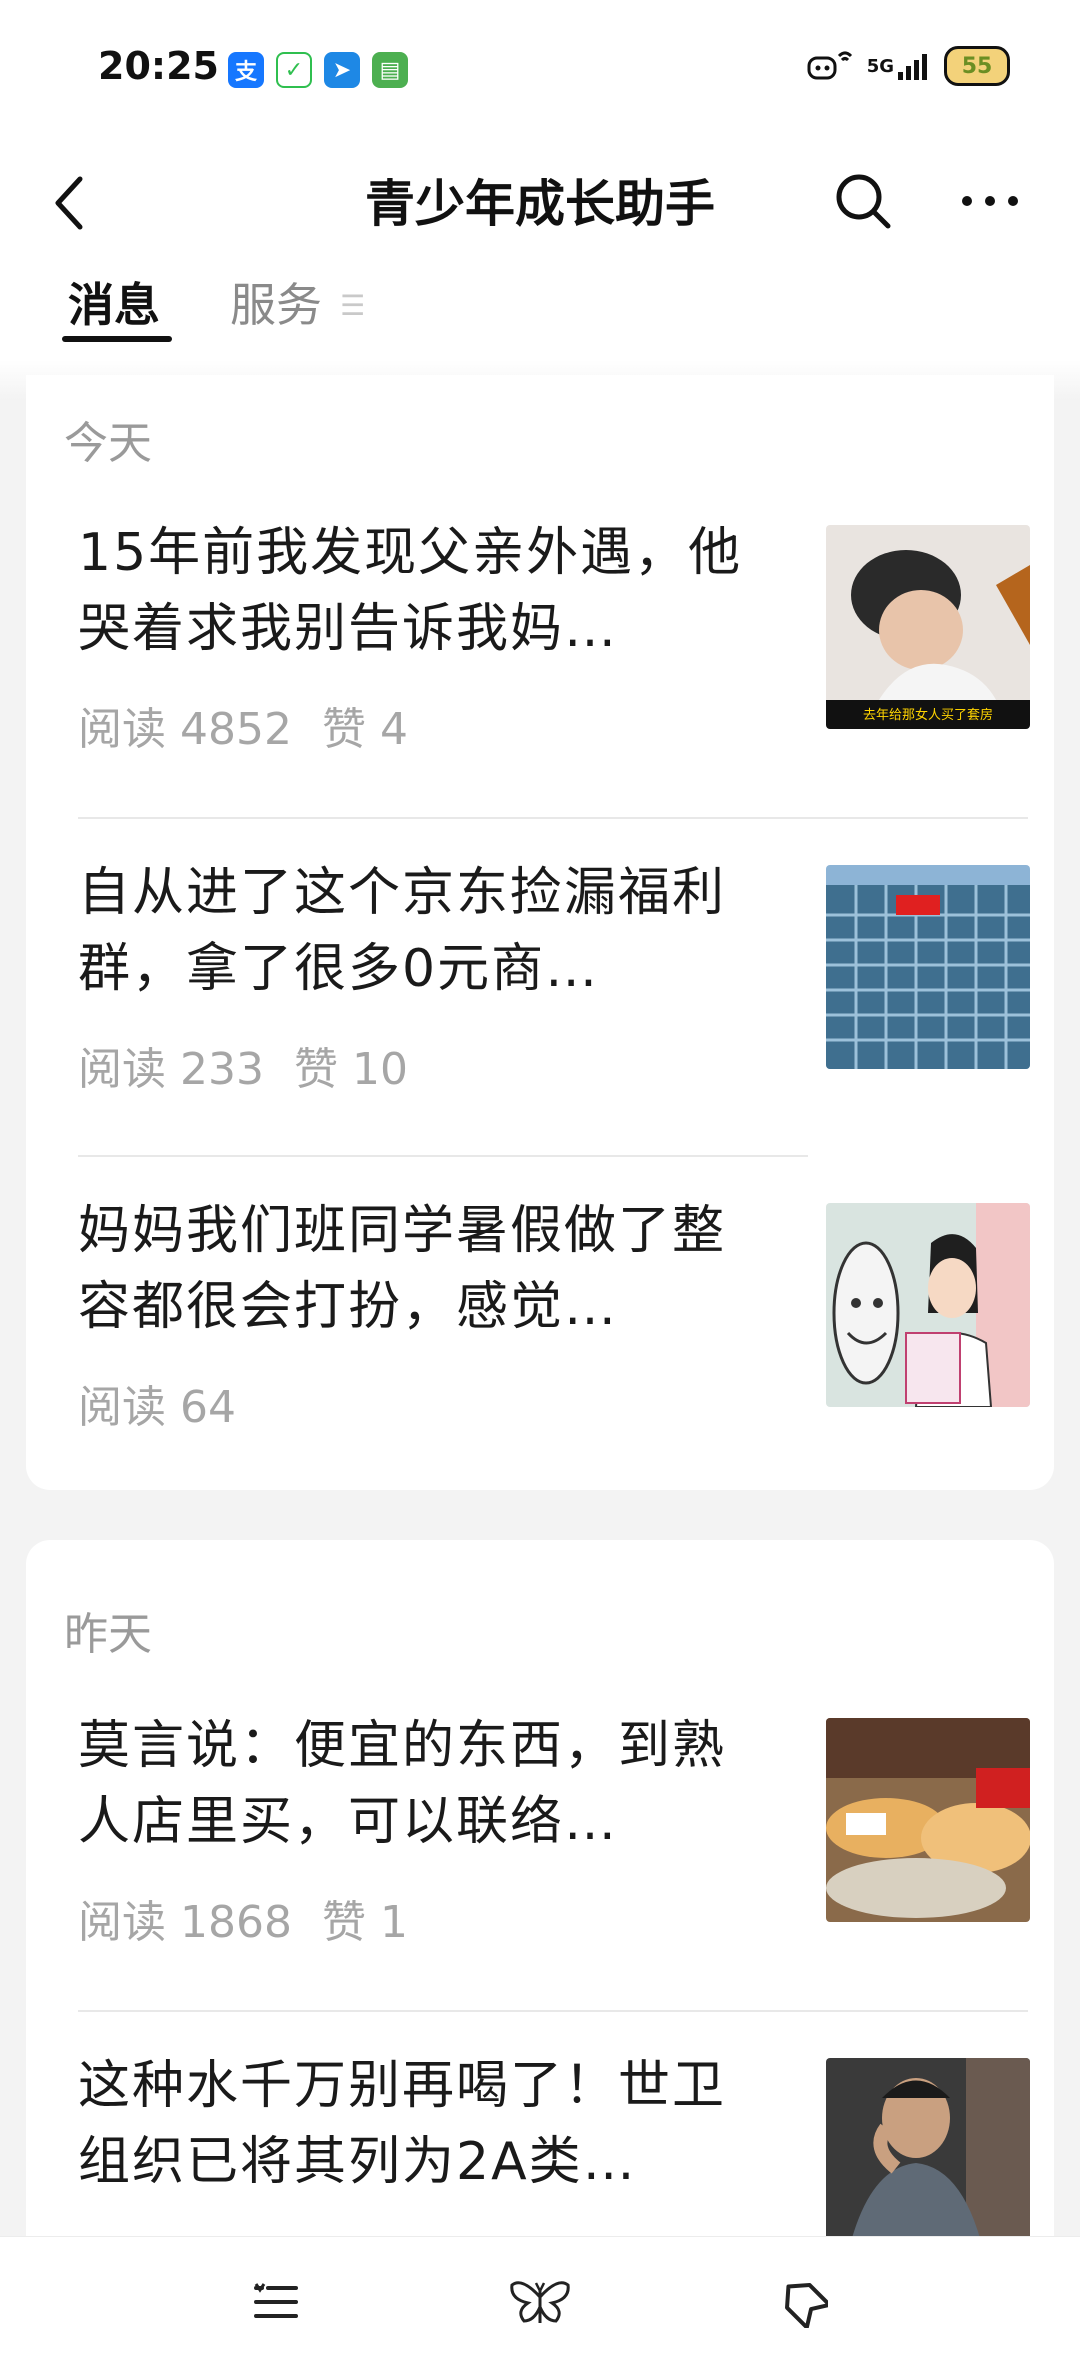  Describe the element at coordinates (390, 70) in the screenshot. I see `message-app-icon: ▤` at that location.